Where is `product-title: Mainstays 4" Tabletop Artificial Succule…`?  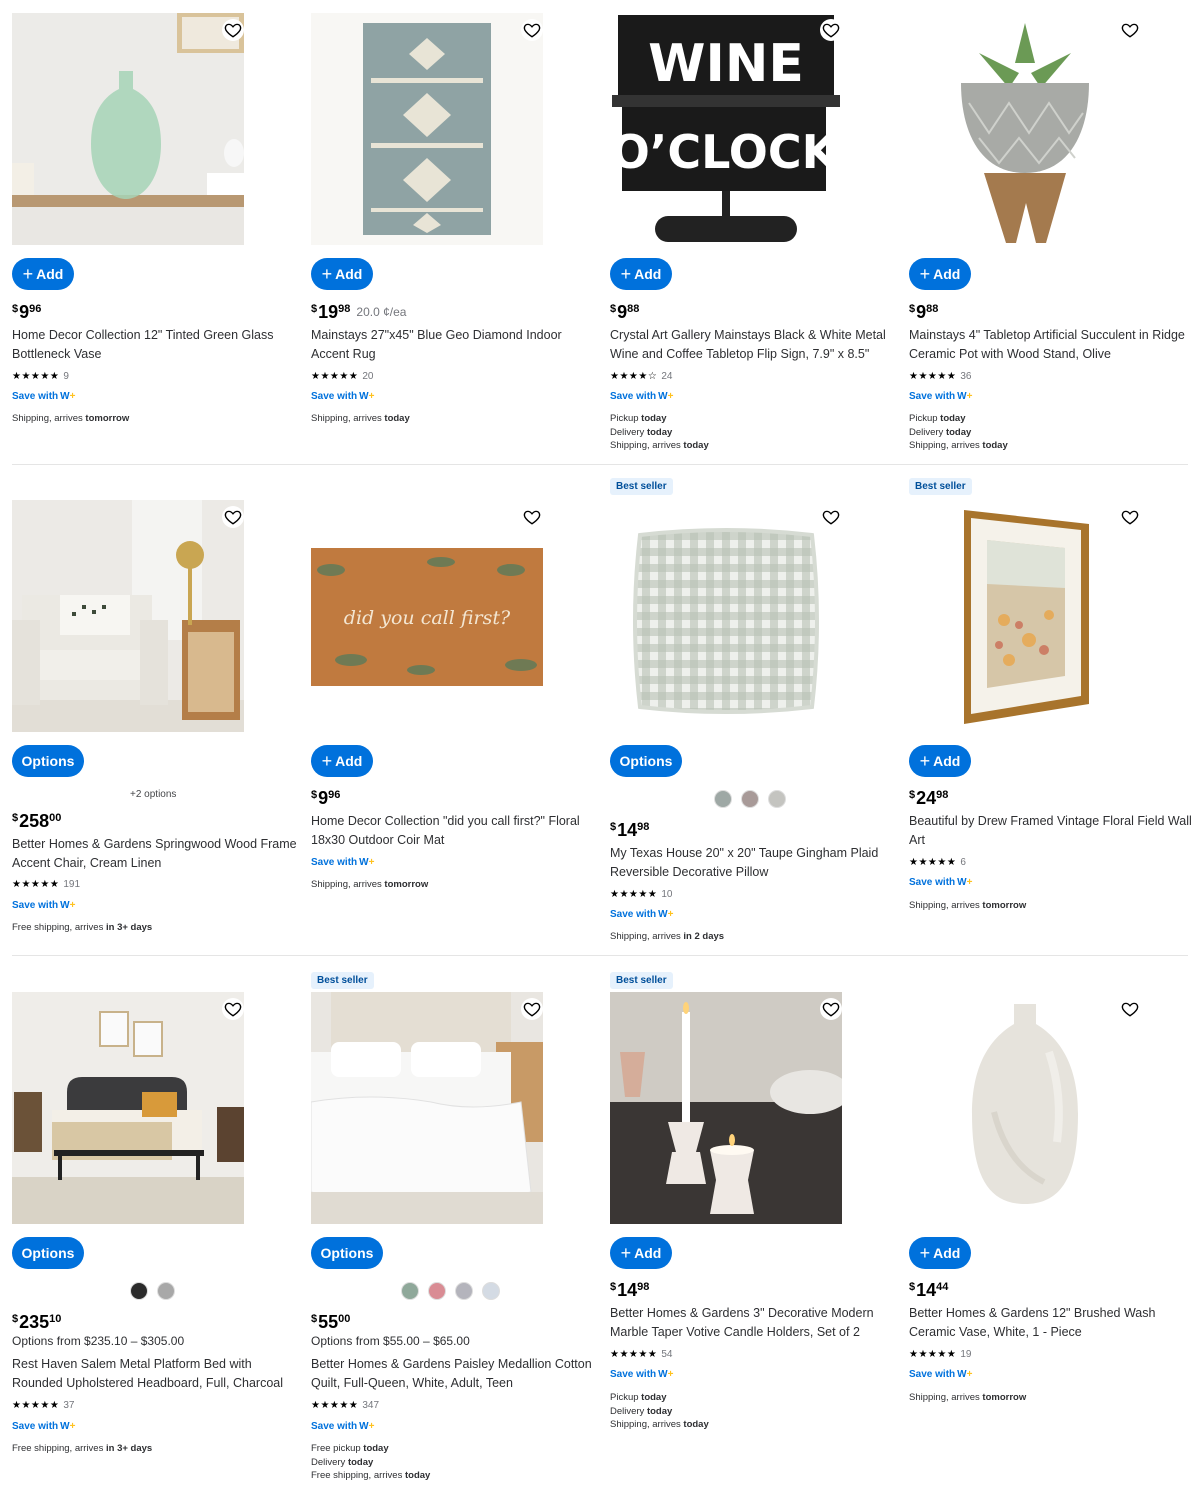 product-title: Mainstays 4" Tabletop Artificial Succule… is located at coordinates (1051, 345).